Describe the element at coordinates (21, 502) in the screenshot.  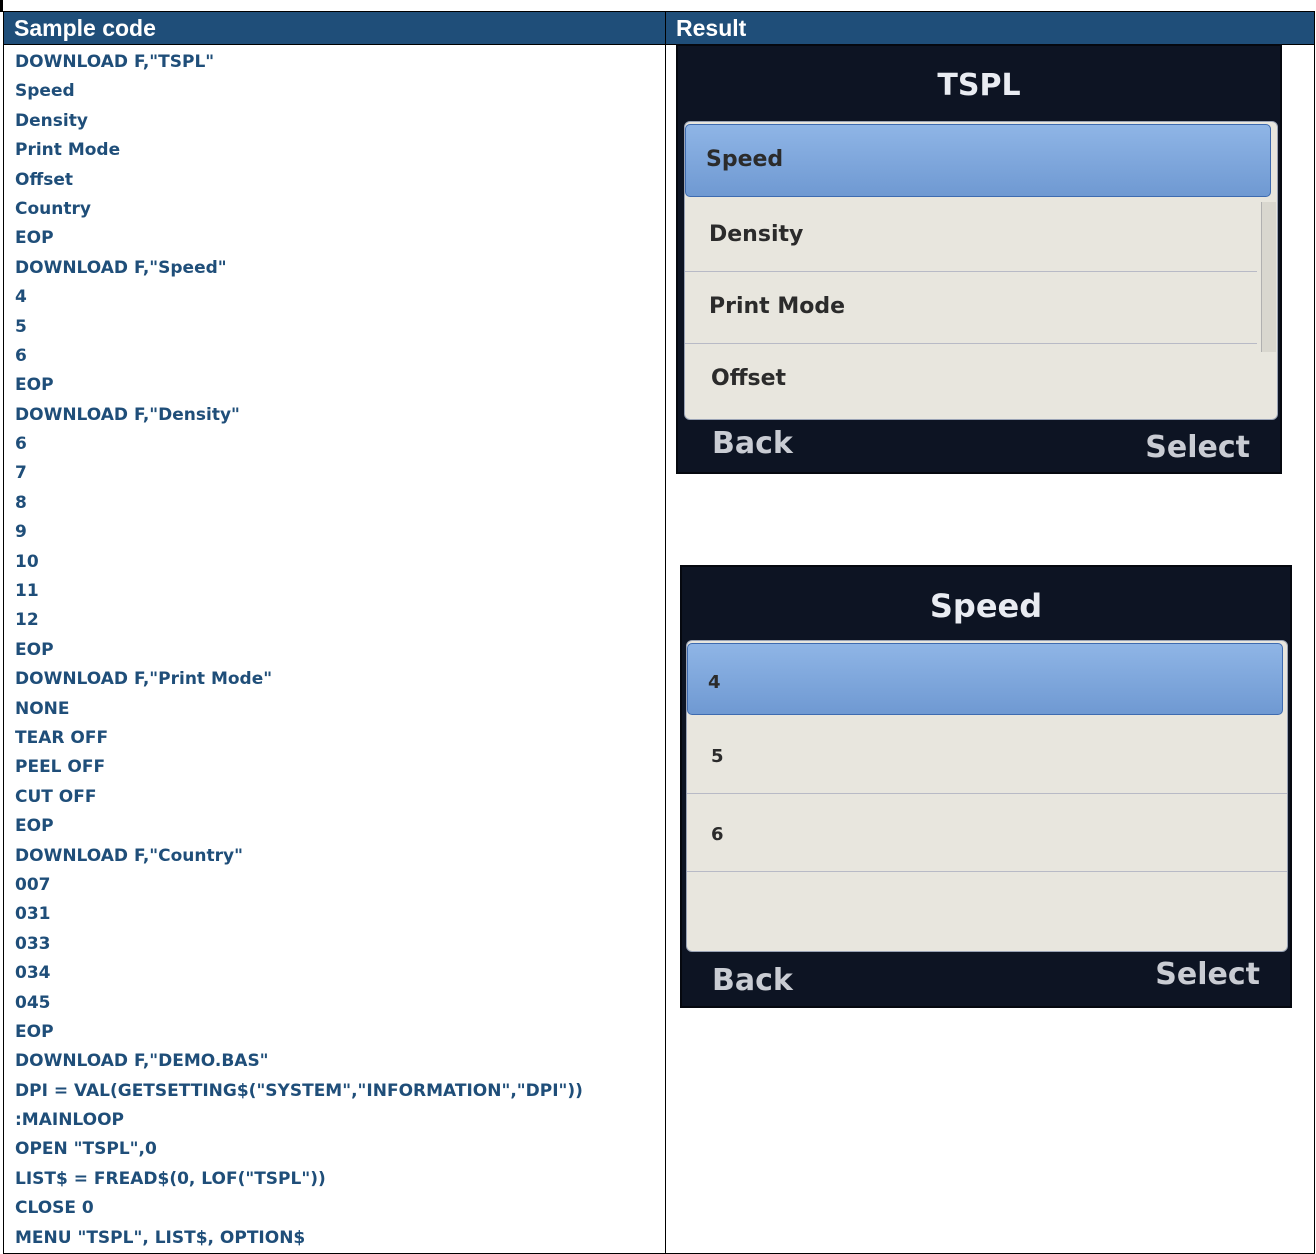
I see `code-line: 8` at that location.